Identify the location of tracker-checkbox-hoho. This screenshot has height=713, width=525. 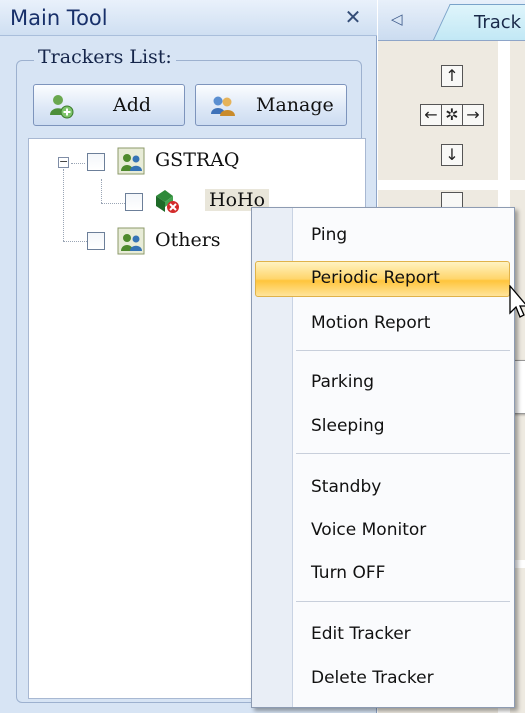
(134, 202).